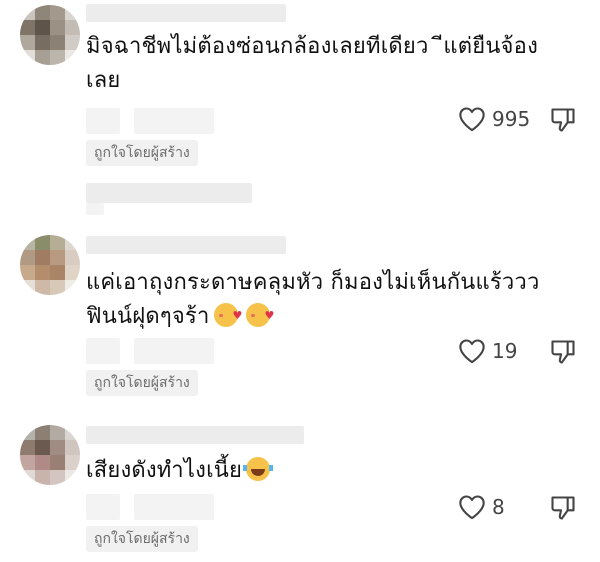 This screenshot has height=562, width=600. What do you see at coordinates (505, 351) in the screenshot?
I see `like-count: 19` at bounding box center [505, 351].